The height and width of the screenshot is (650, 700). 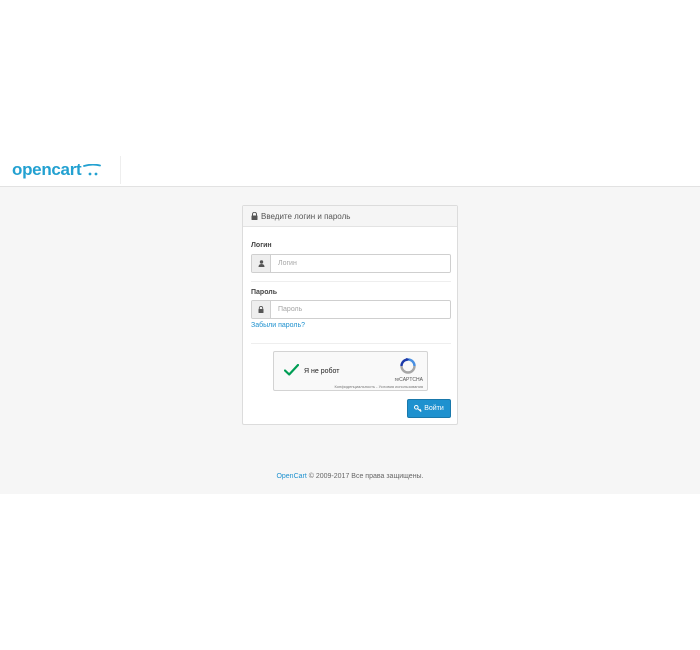 I want to click on password-input-group, so click(x=351, y=309).